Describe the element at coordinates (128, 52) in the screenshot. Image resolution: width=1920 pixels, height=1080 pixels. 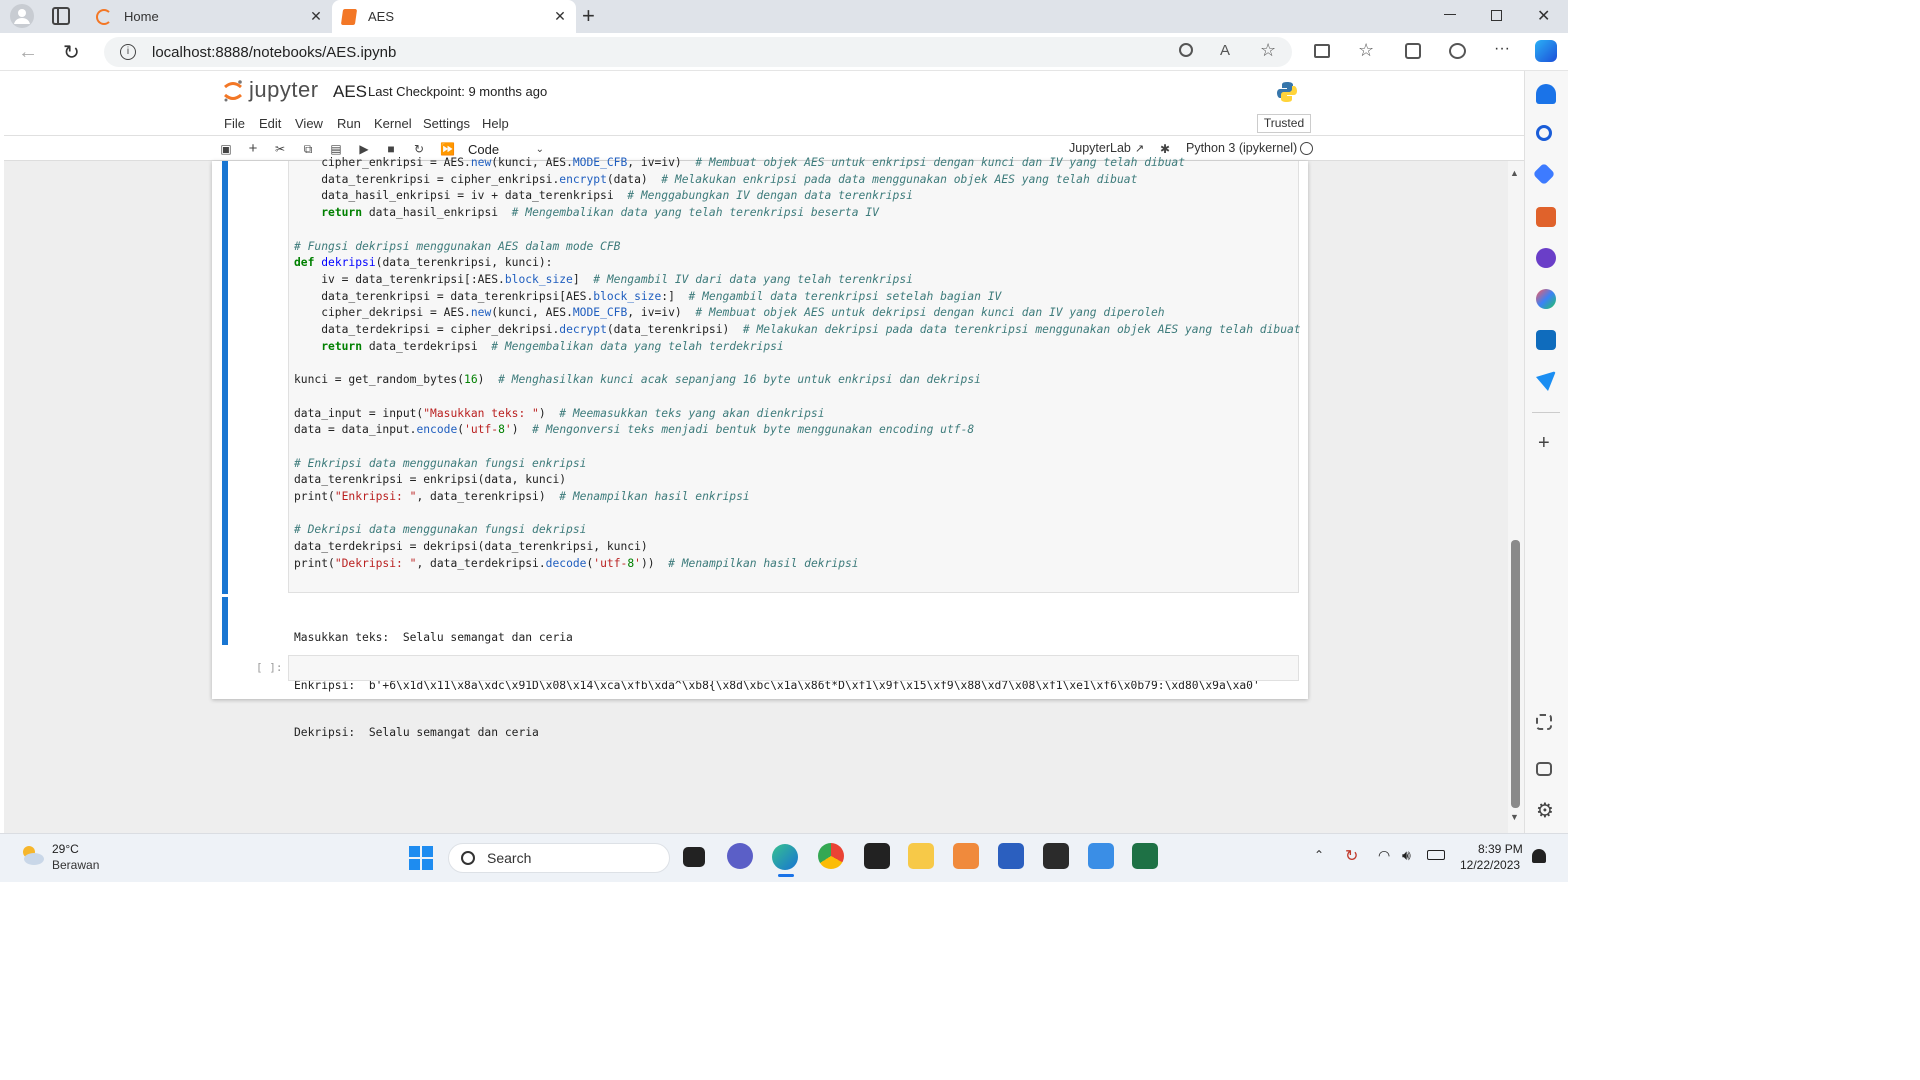
I see `site-info-icon: i` at that location.